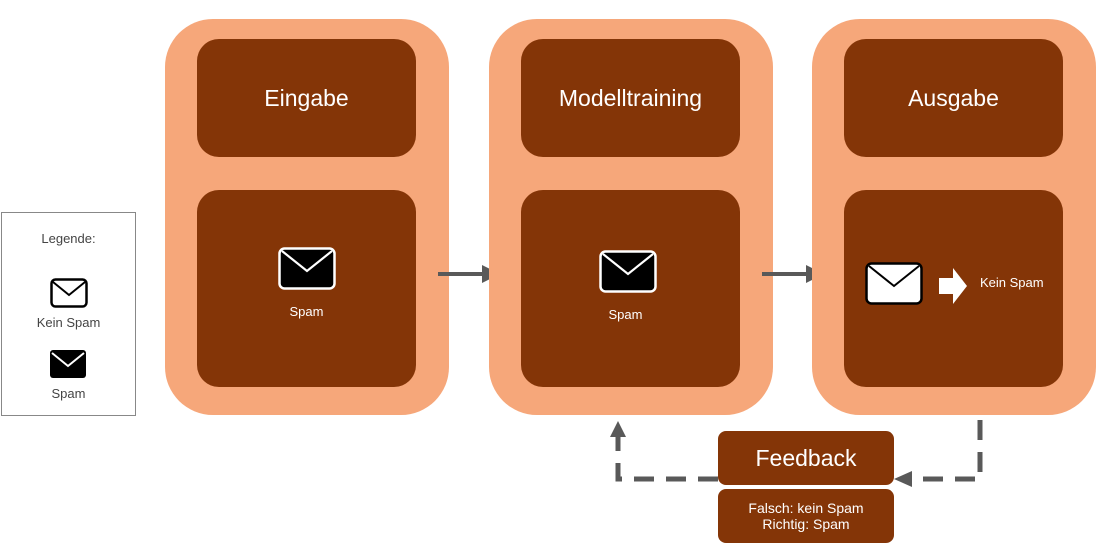  What do you see at coordinates (806, 508) in the screenshot?
I see `feedback-line-1: Falsch: kein Spam` at bounding box center [806, 508].